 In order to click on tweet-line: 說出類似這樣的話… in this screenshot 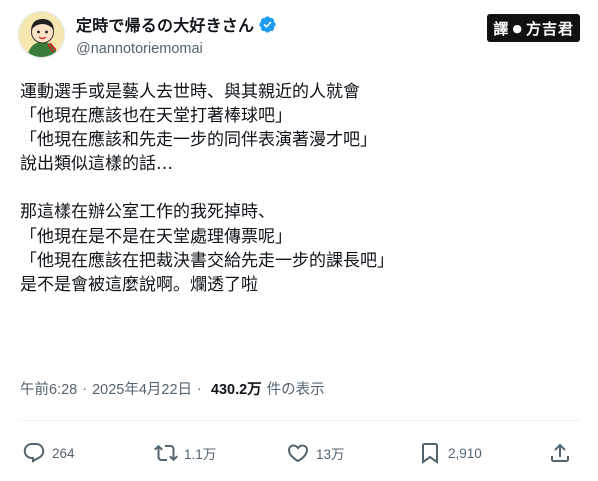, I will do `click(96, 164)`.